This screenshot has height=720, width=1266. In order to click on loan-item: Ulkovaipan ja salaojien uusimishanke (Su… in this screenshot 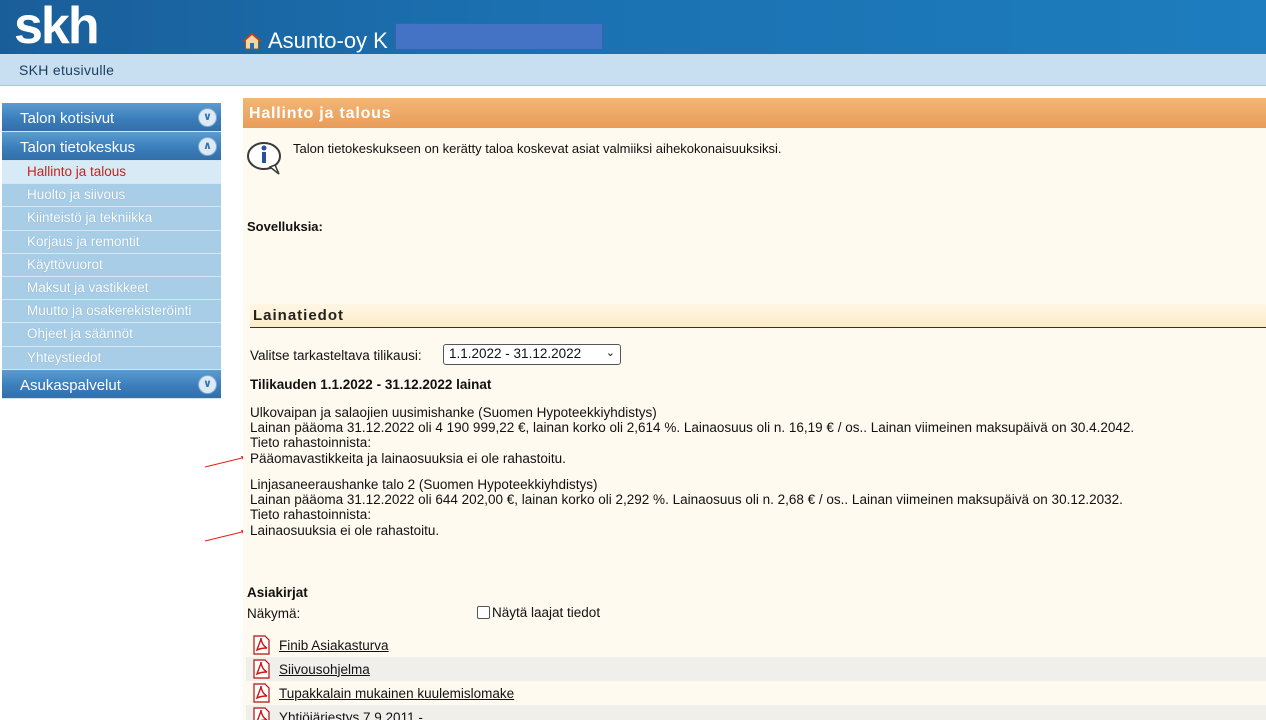, I will do `click(692, 435)`.